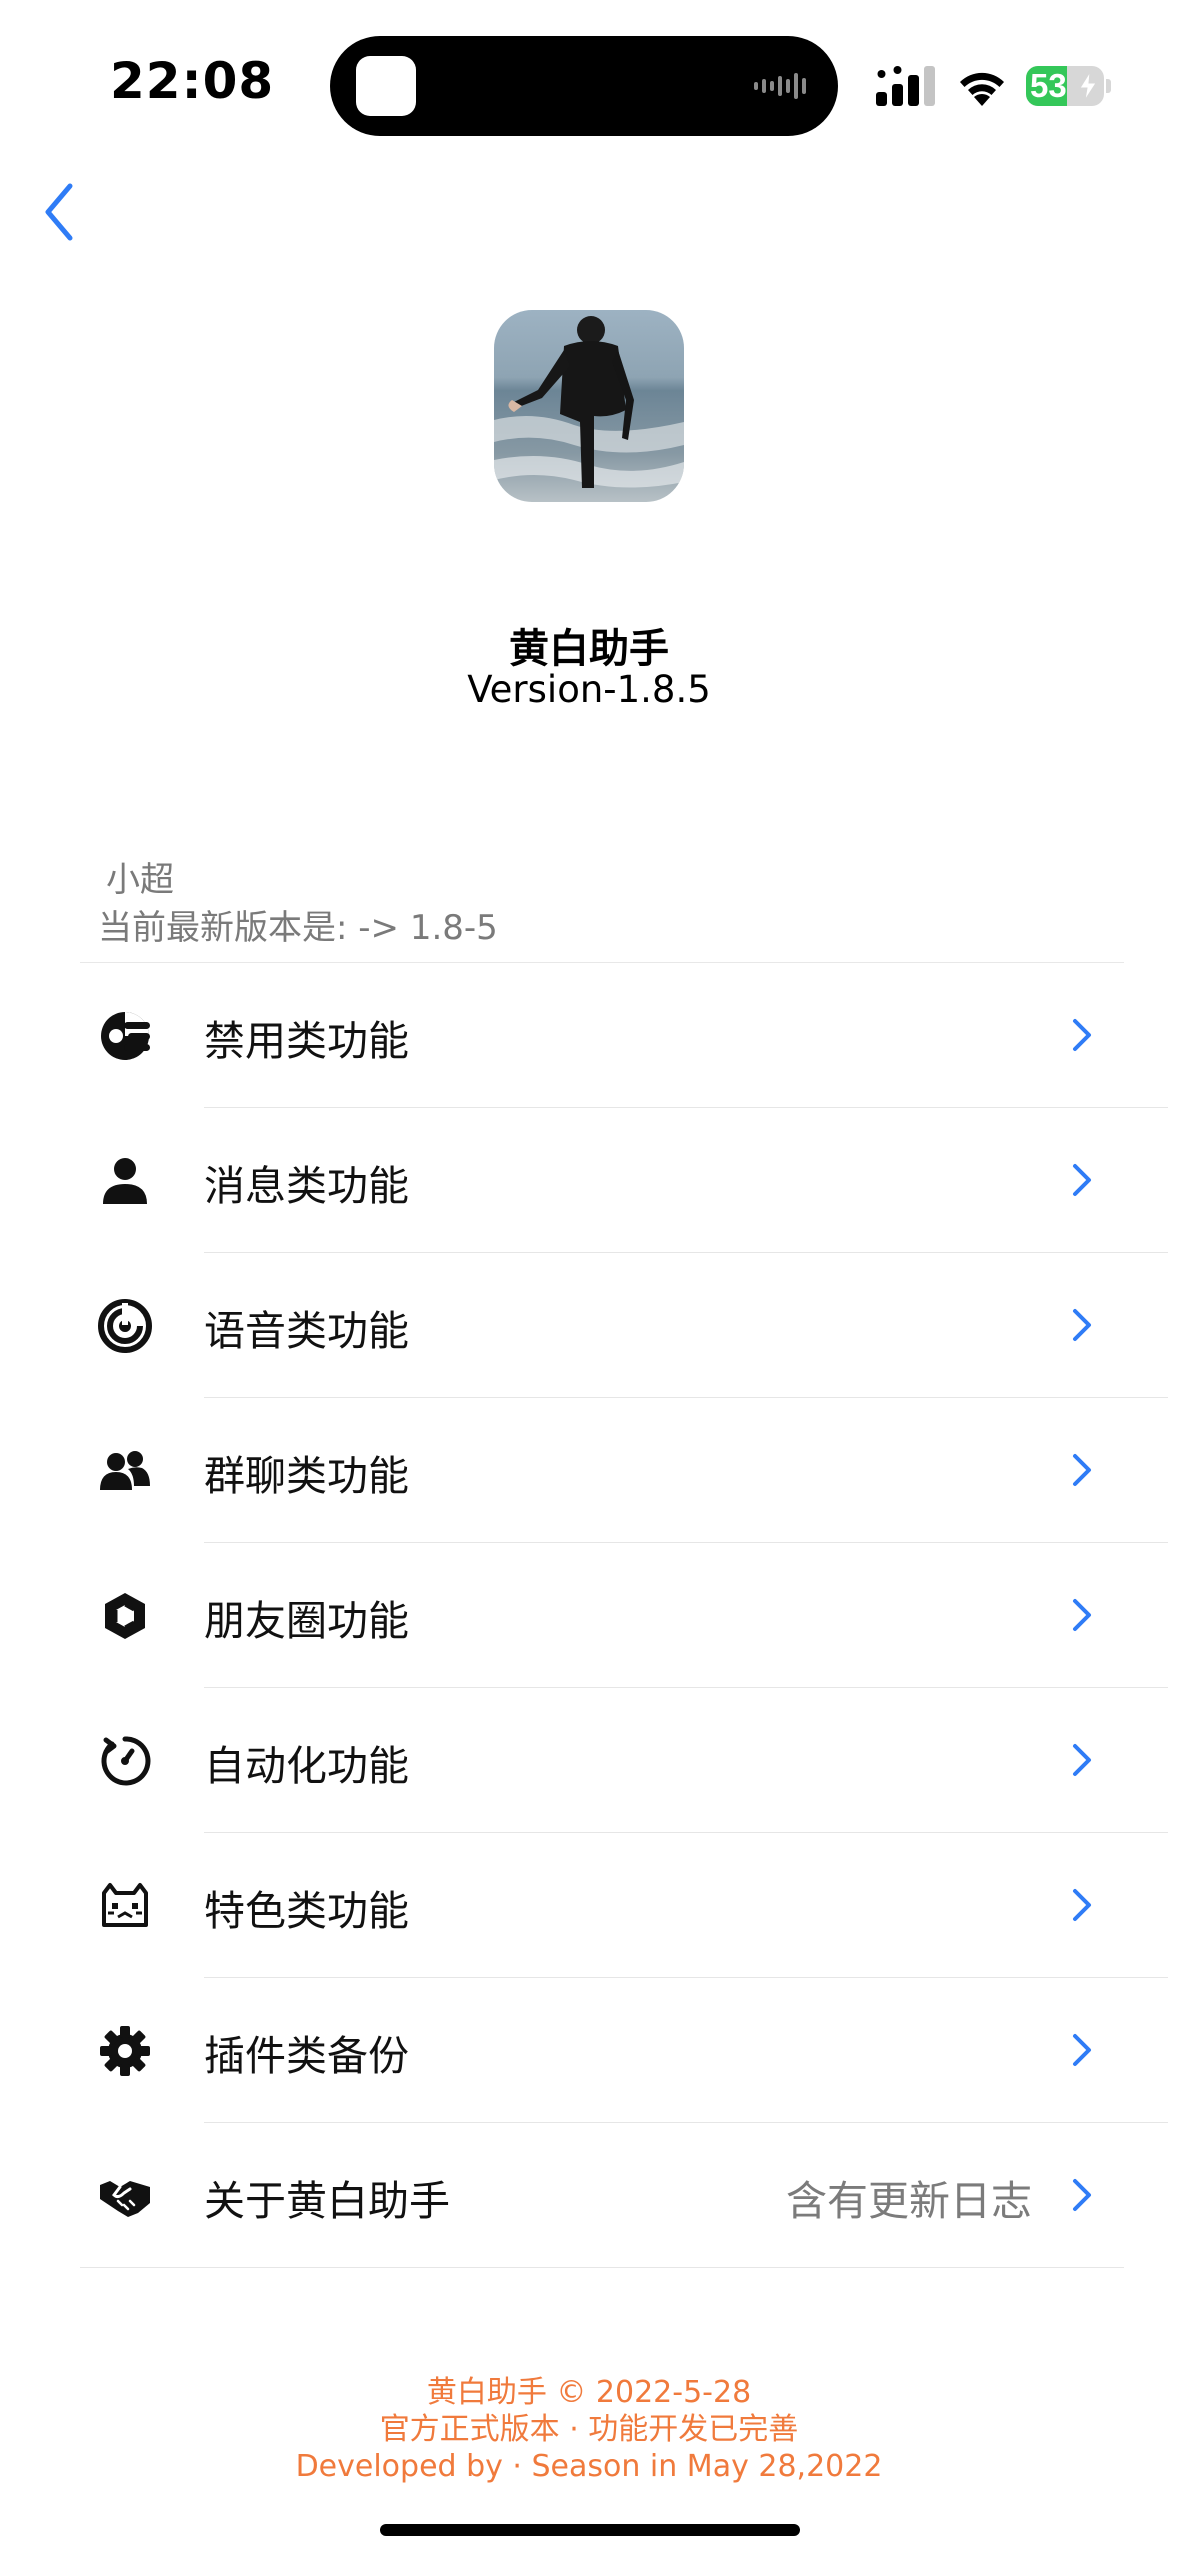  What do you see at coordinates (306, 1331) in the screenshot?
I see `menu-label: 语音类功能` at bounding box center [306, 1331].